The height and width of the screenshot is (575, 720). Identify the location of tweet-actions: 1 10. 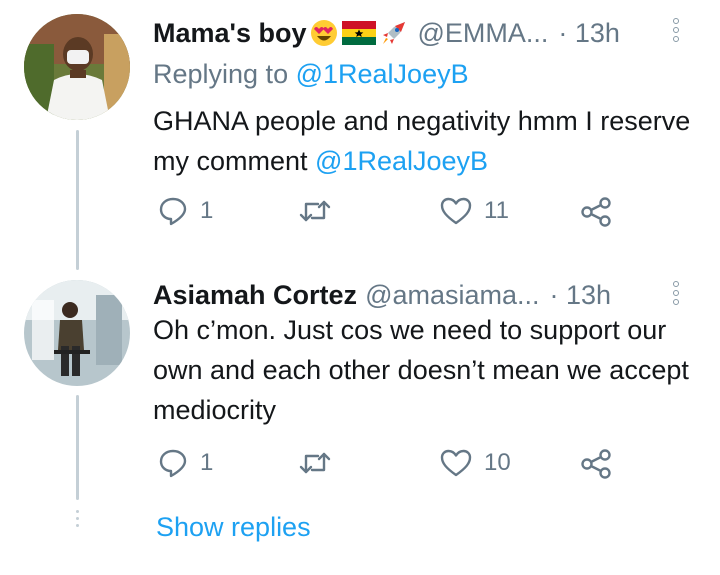
(393, 468).